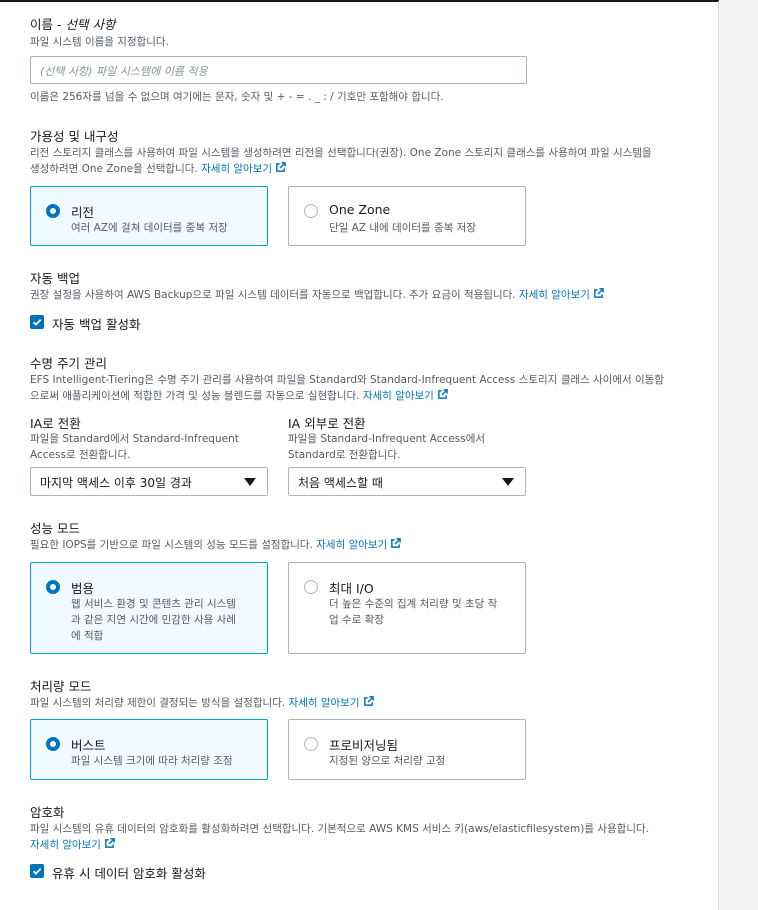  What do you see at coordinates (37, 322) in the screenshot?
I see `backup-checkbox` at bounding box center [37, 322].